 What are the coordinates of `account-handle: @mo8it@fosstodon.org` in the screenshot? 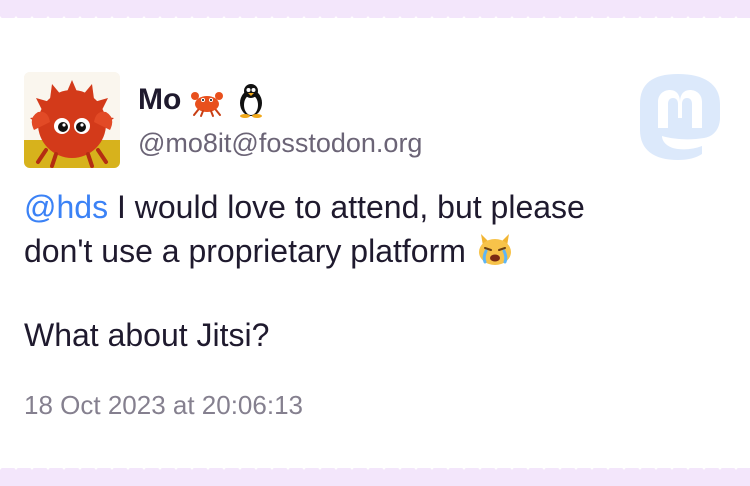 It's located at (280, 143).